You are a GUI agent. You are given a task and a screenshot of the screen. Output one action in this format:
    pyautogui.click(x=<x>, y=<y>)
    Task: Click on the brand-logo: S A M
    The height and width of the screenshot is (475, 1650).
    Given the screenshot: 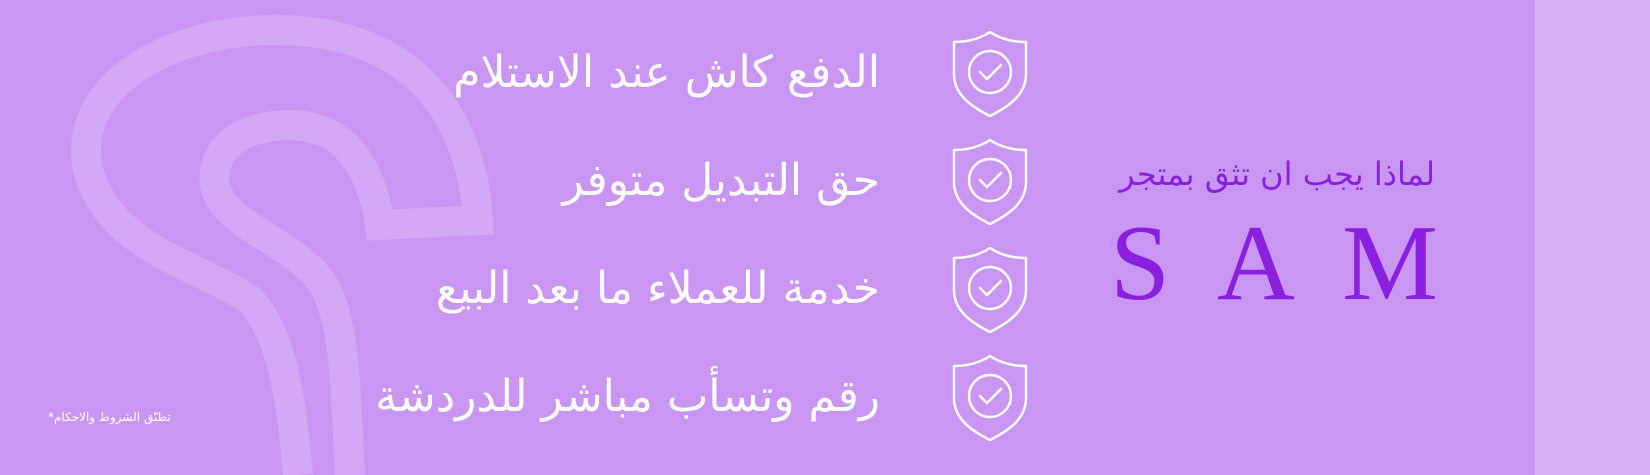 What is the action you would take?
    pyautogui.click(x=1270, y=263)
    